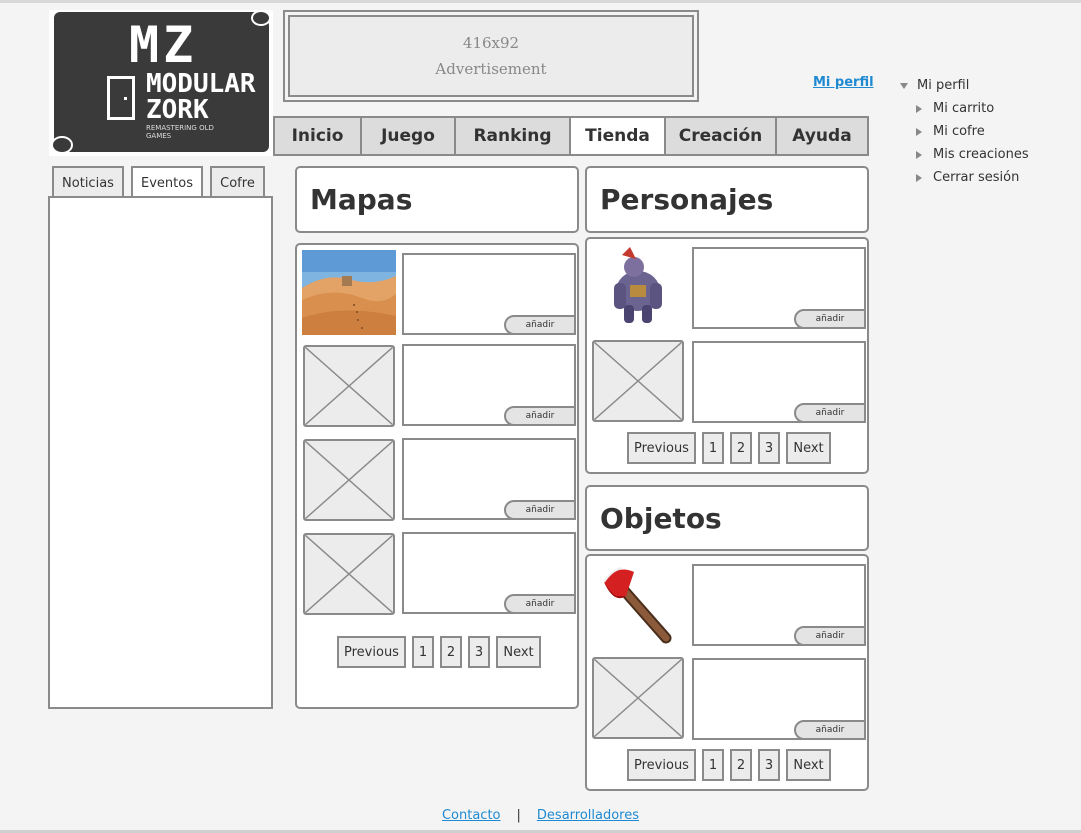 The image size is (1081, 833). Describe the element at coordinates (721, 136) in the screenshot. I see `tab-creacion: Creación` at that location.